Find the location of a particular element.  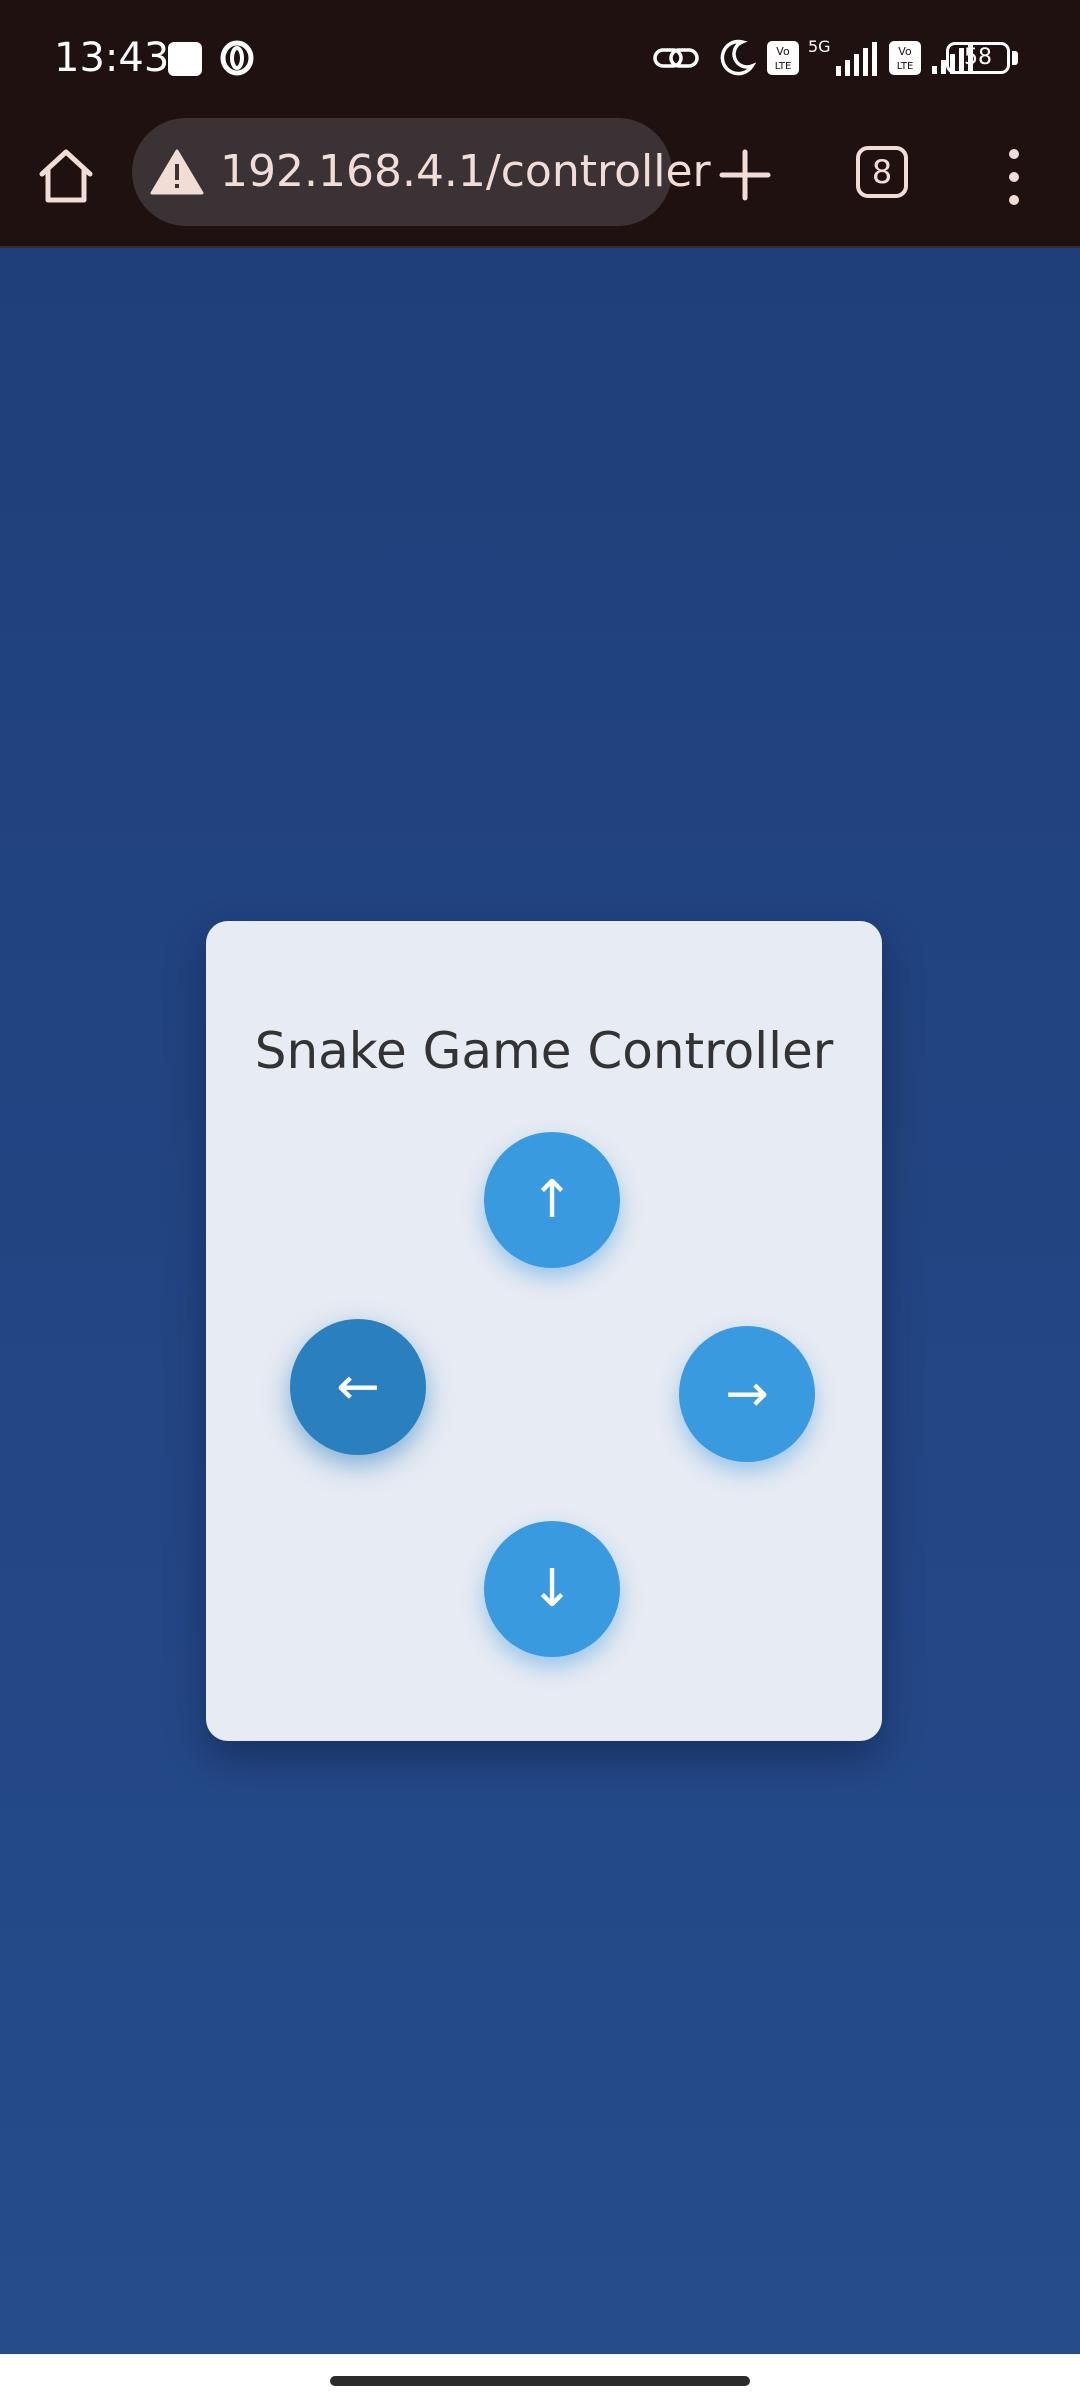

status-icons: Vo LTE 5G Vo LTE 58 is located at coordinates (850, 59).